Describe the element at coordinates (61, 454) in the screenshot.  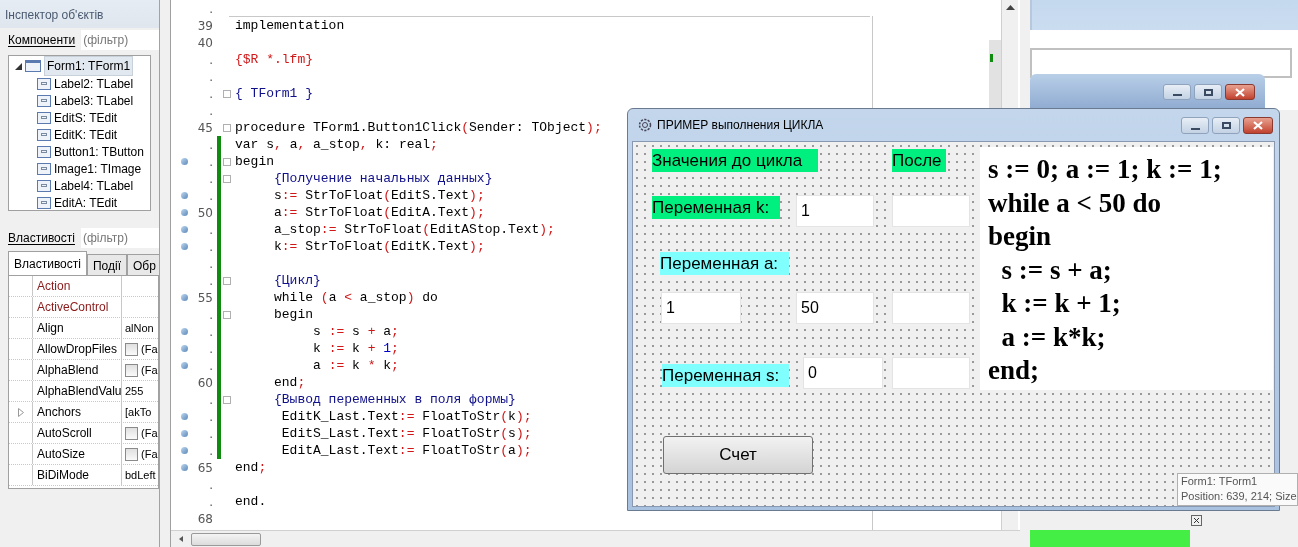
I see `property-name: AutoSize` at that location.